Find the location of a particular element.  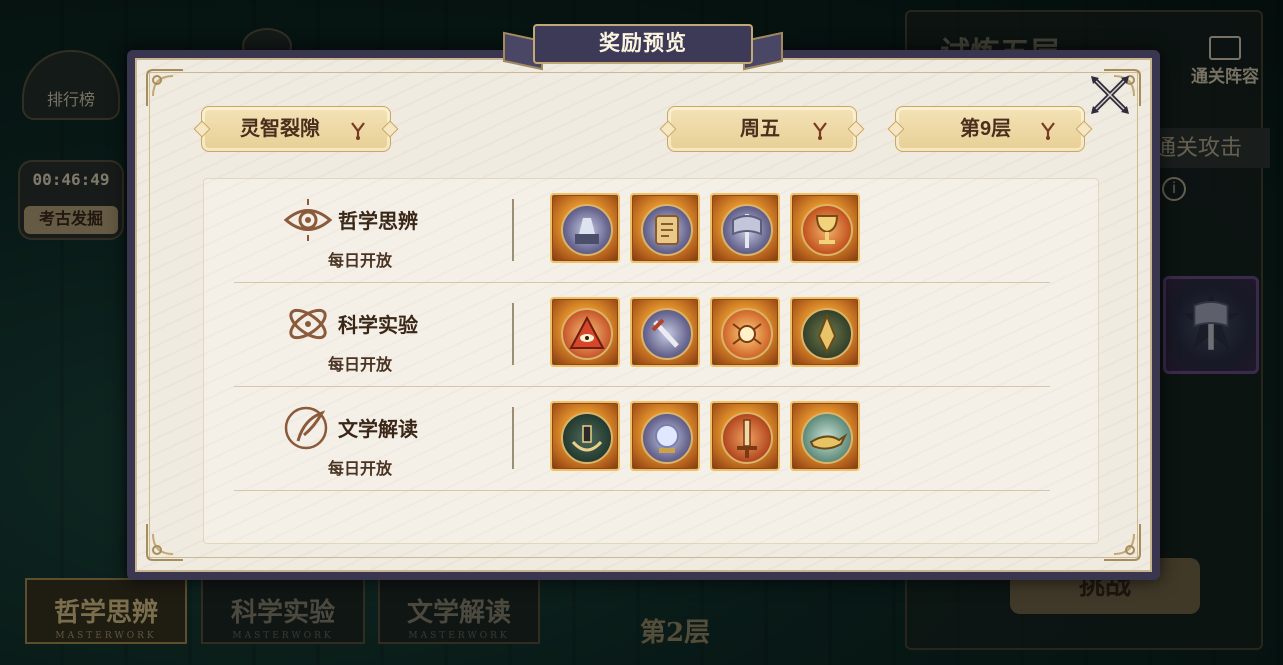

category-header: 科学实验 is located at coordinates (352, 321).